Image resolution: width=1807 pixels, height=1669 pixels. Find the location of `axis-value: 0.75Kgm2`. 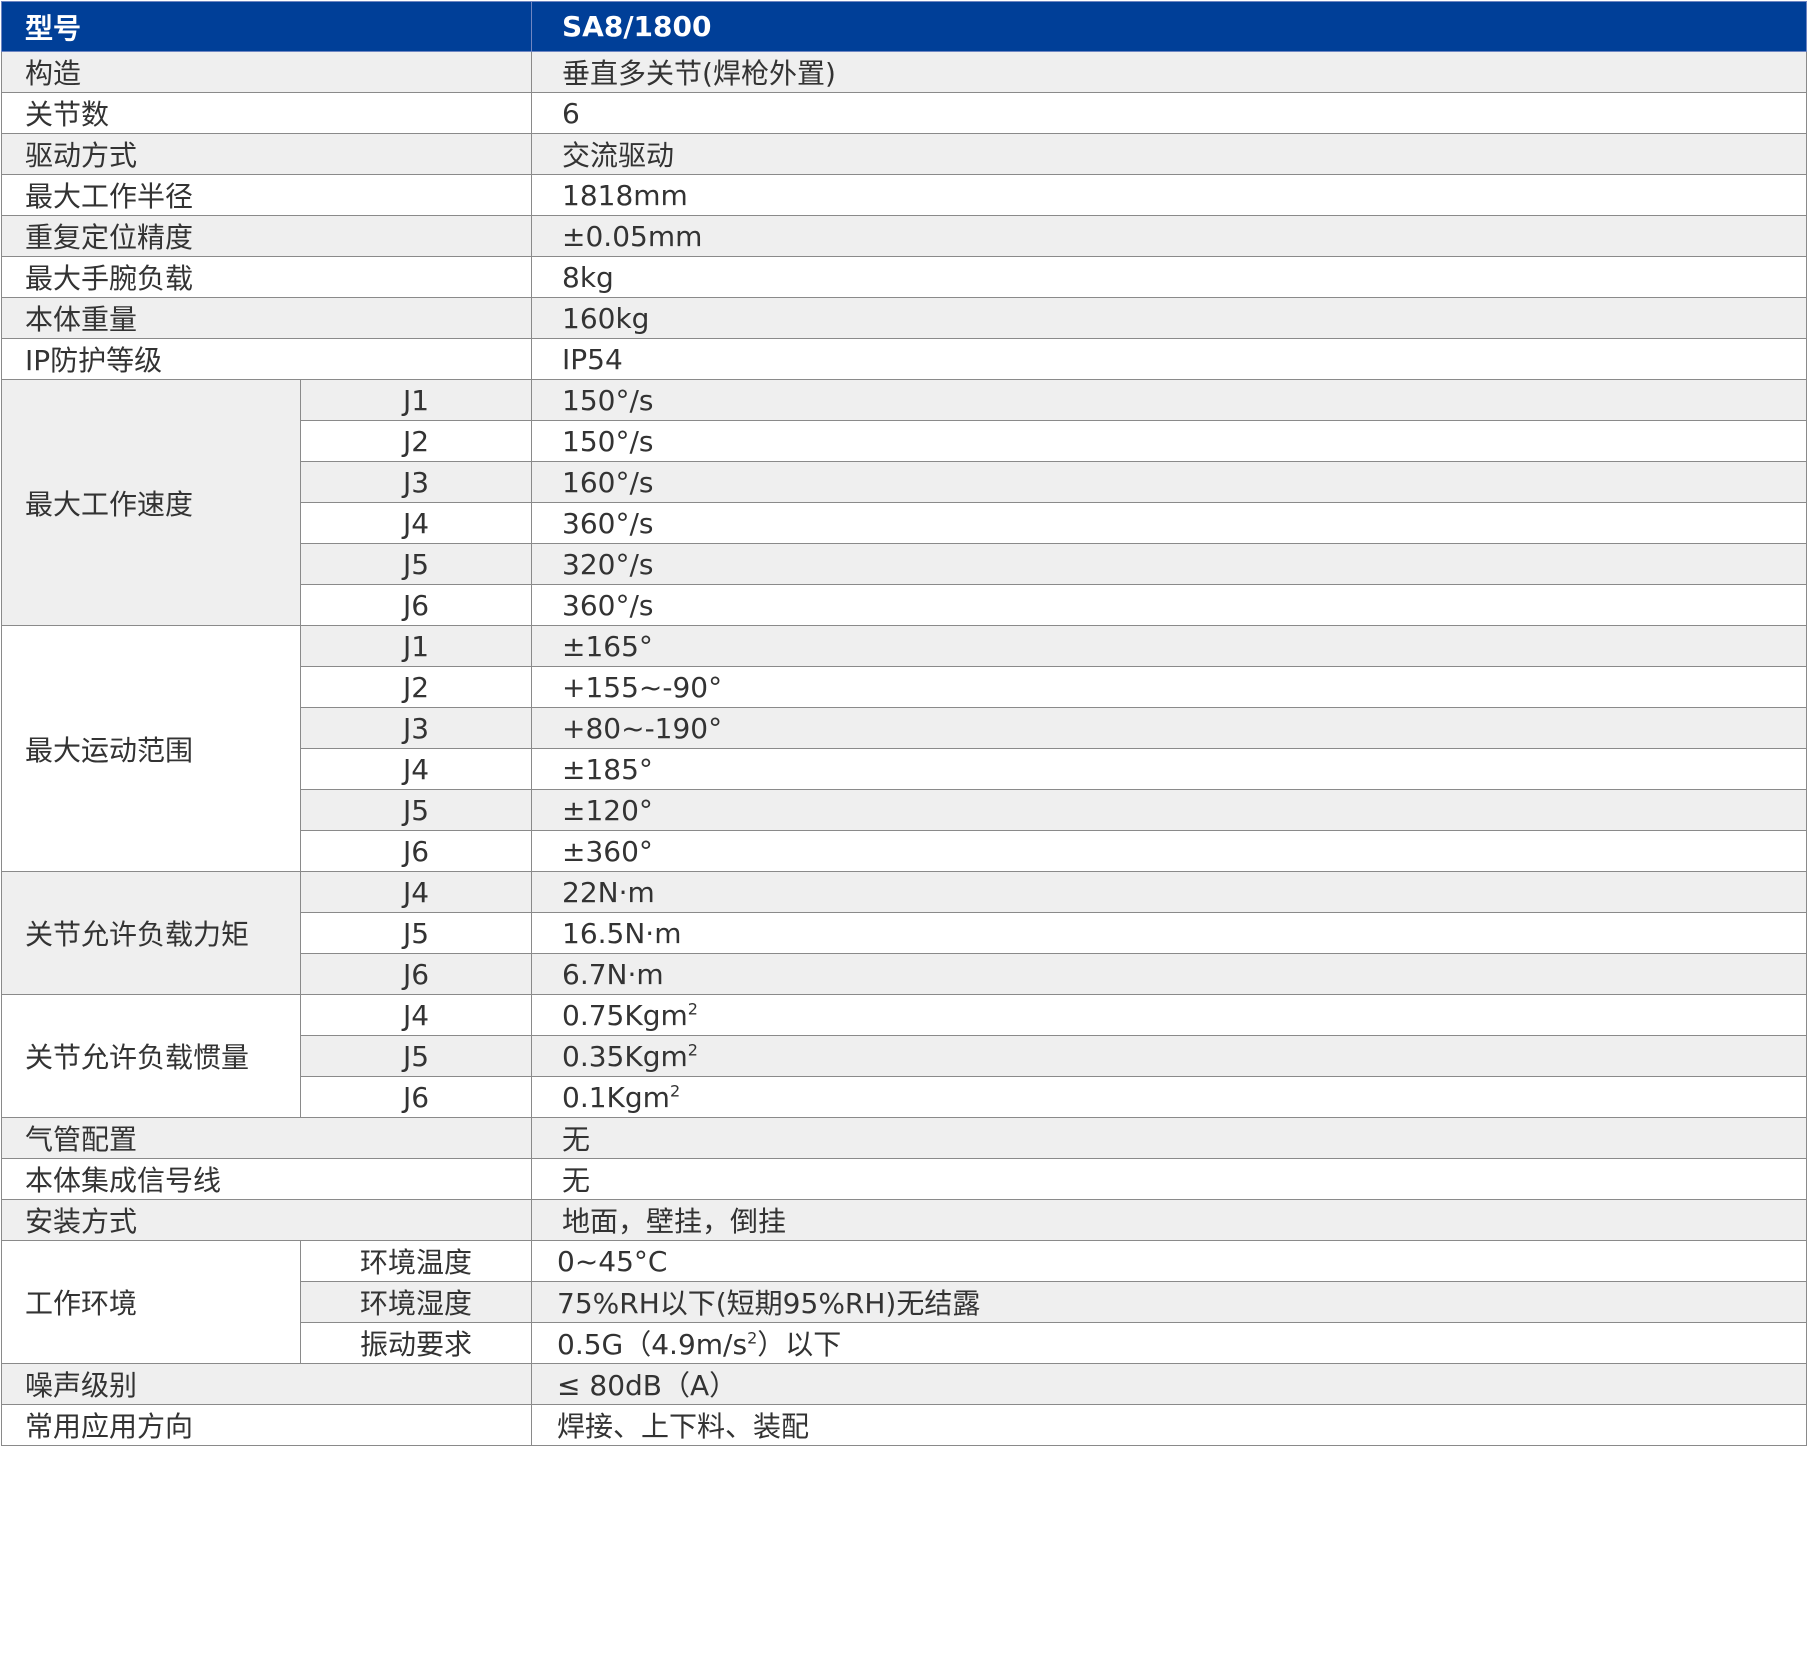

axis-value: 0.75Kgm2 is located at coordinates (1169, 1015).